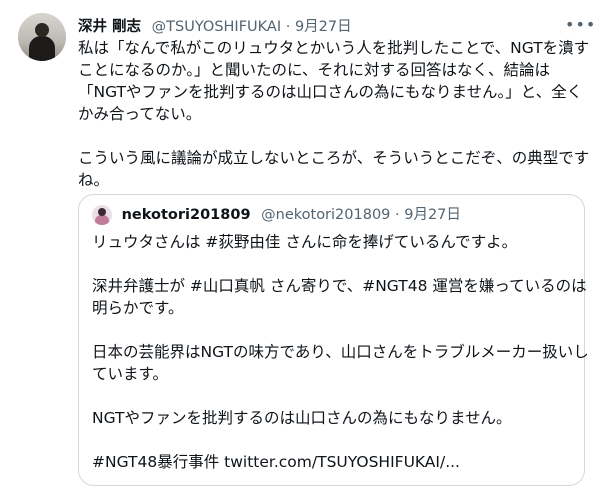 The image size is (595, 486). Describe the element at coordinates (42, 37) in the screenshot. I see `avatar` at that location.